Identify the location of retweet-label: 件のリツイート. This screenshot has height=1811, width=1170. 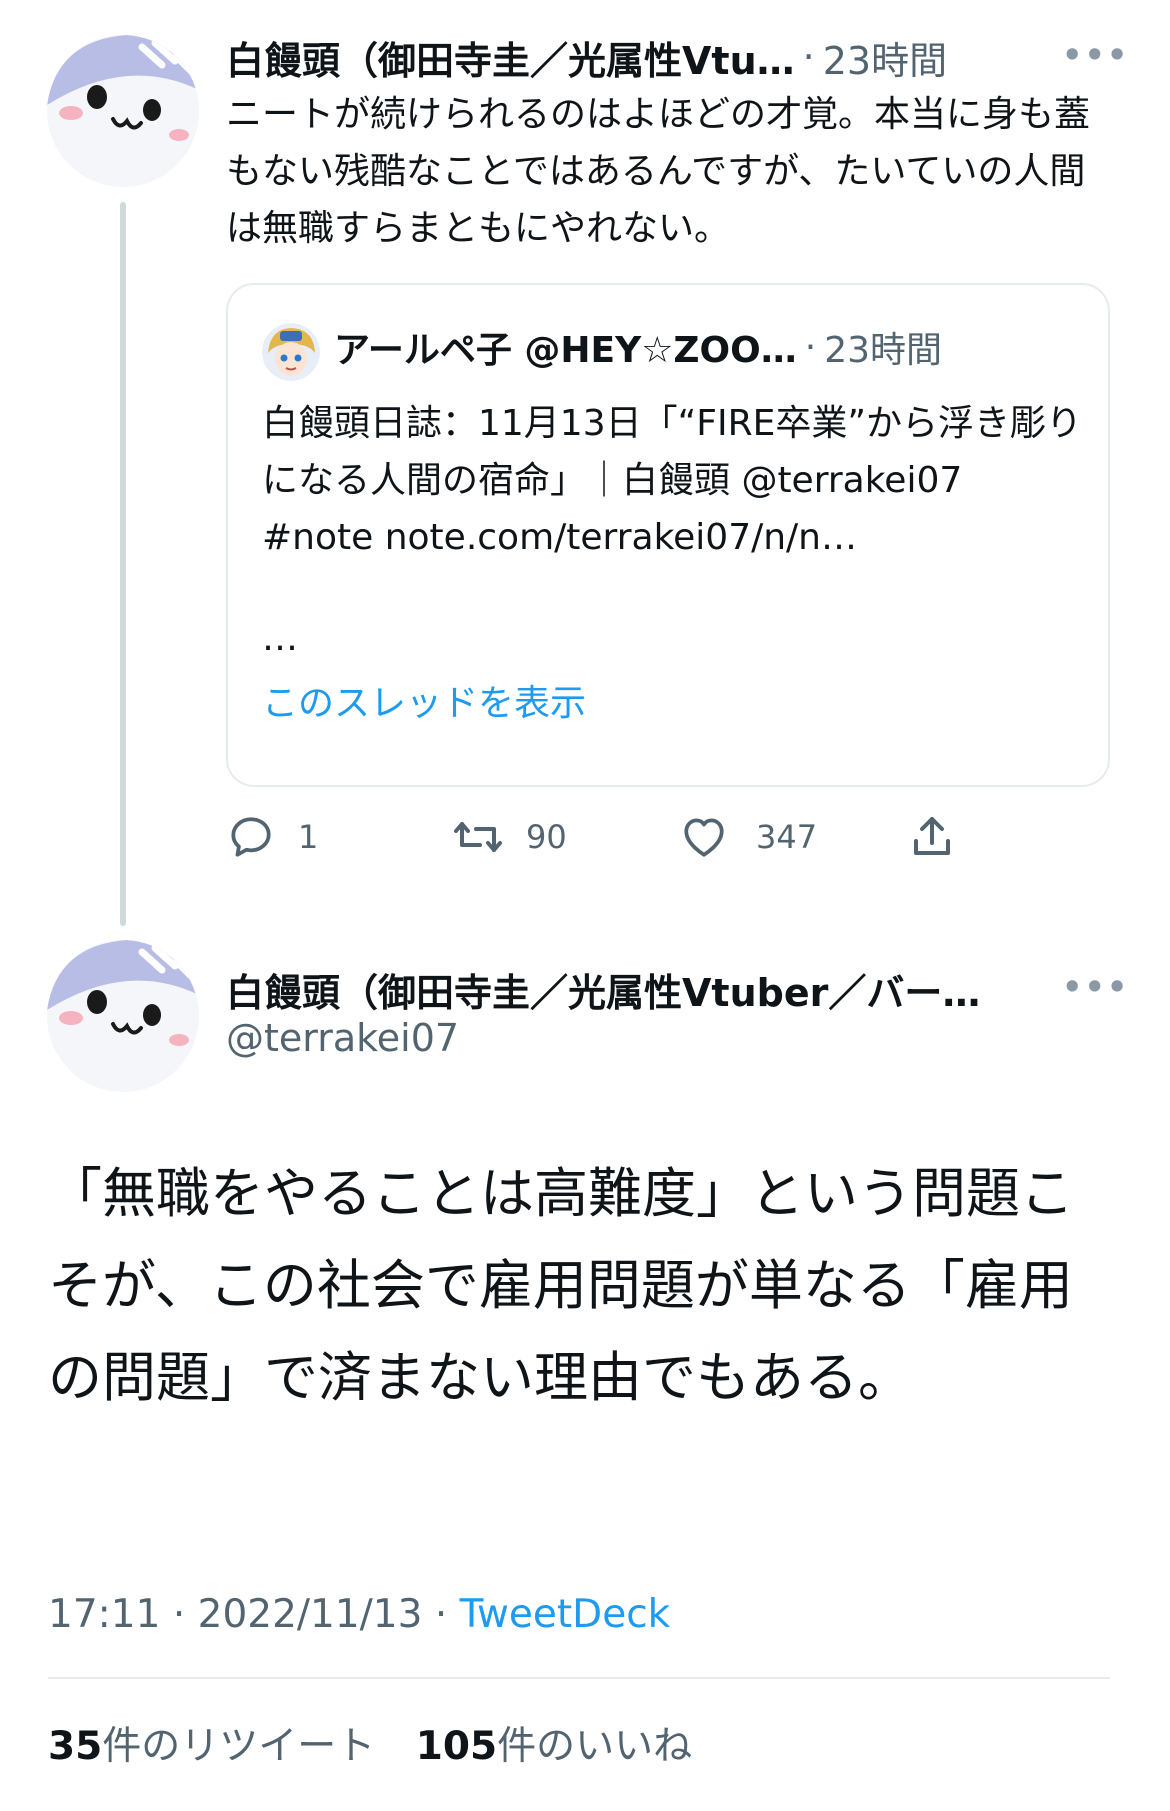
(239, 1746).